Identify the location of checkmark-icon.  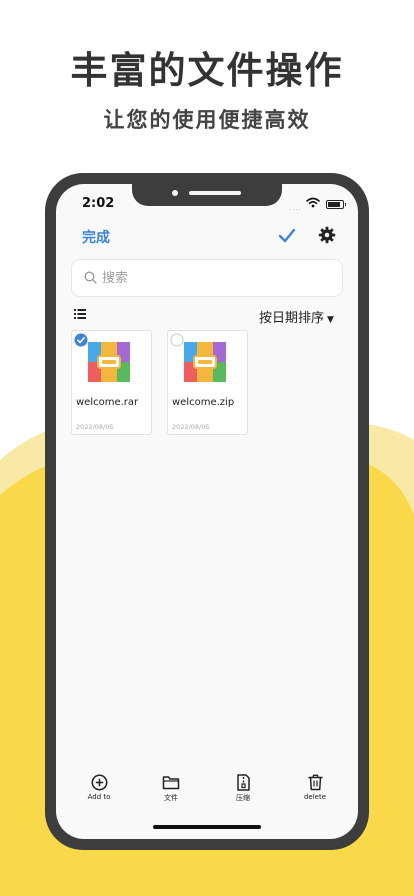
(287, 235).